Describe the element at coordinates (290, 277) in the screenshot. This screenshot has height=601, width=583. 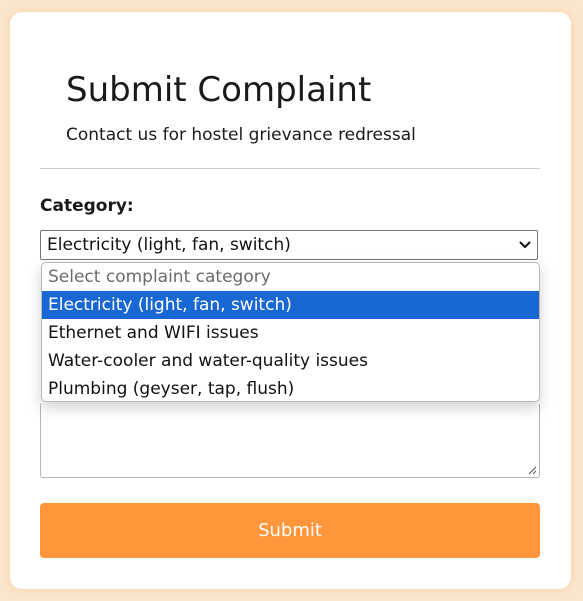
I see `category-option-placeholder: Select complaint category` at that location.